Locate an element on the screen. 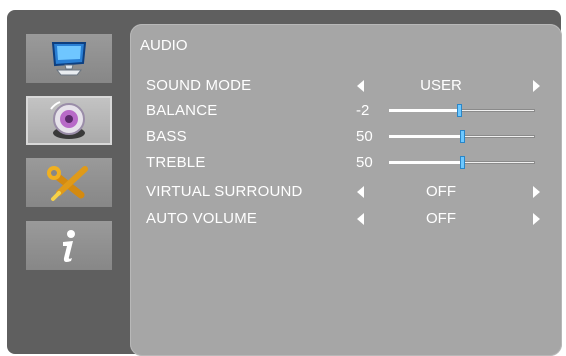  balance-slider is located at coordinates (462, 110).